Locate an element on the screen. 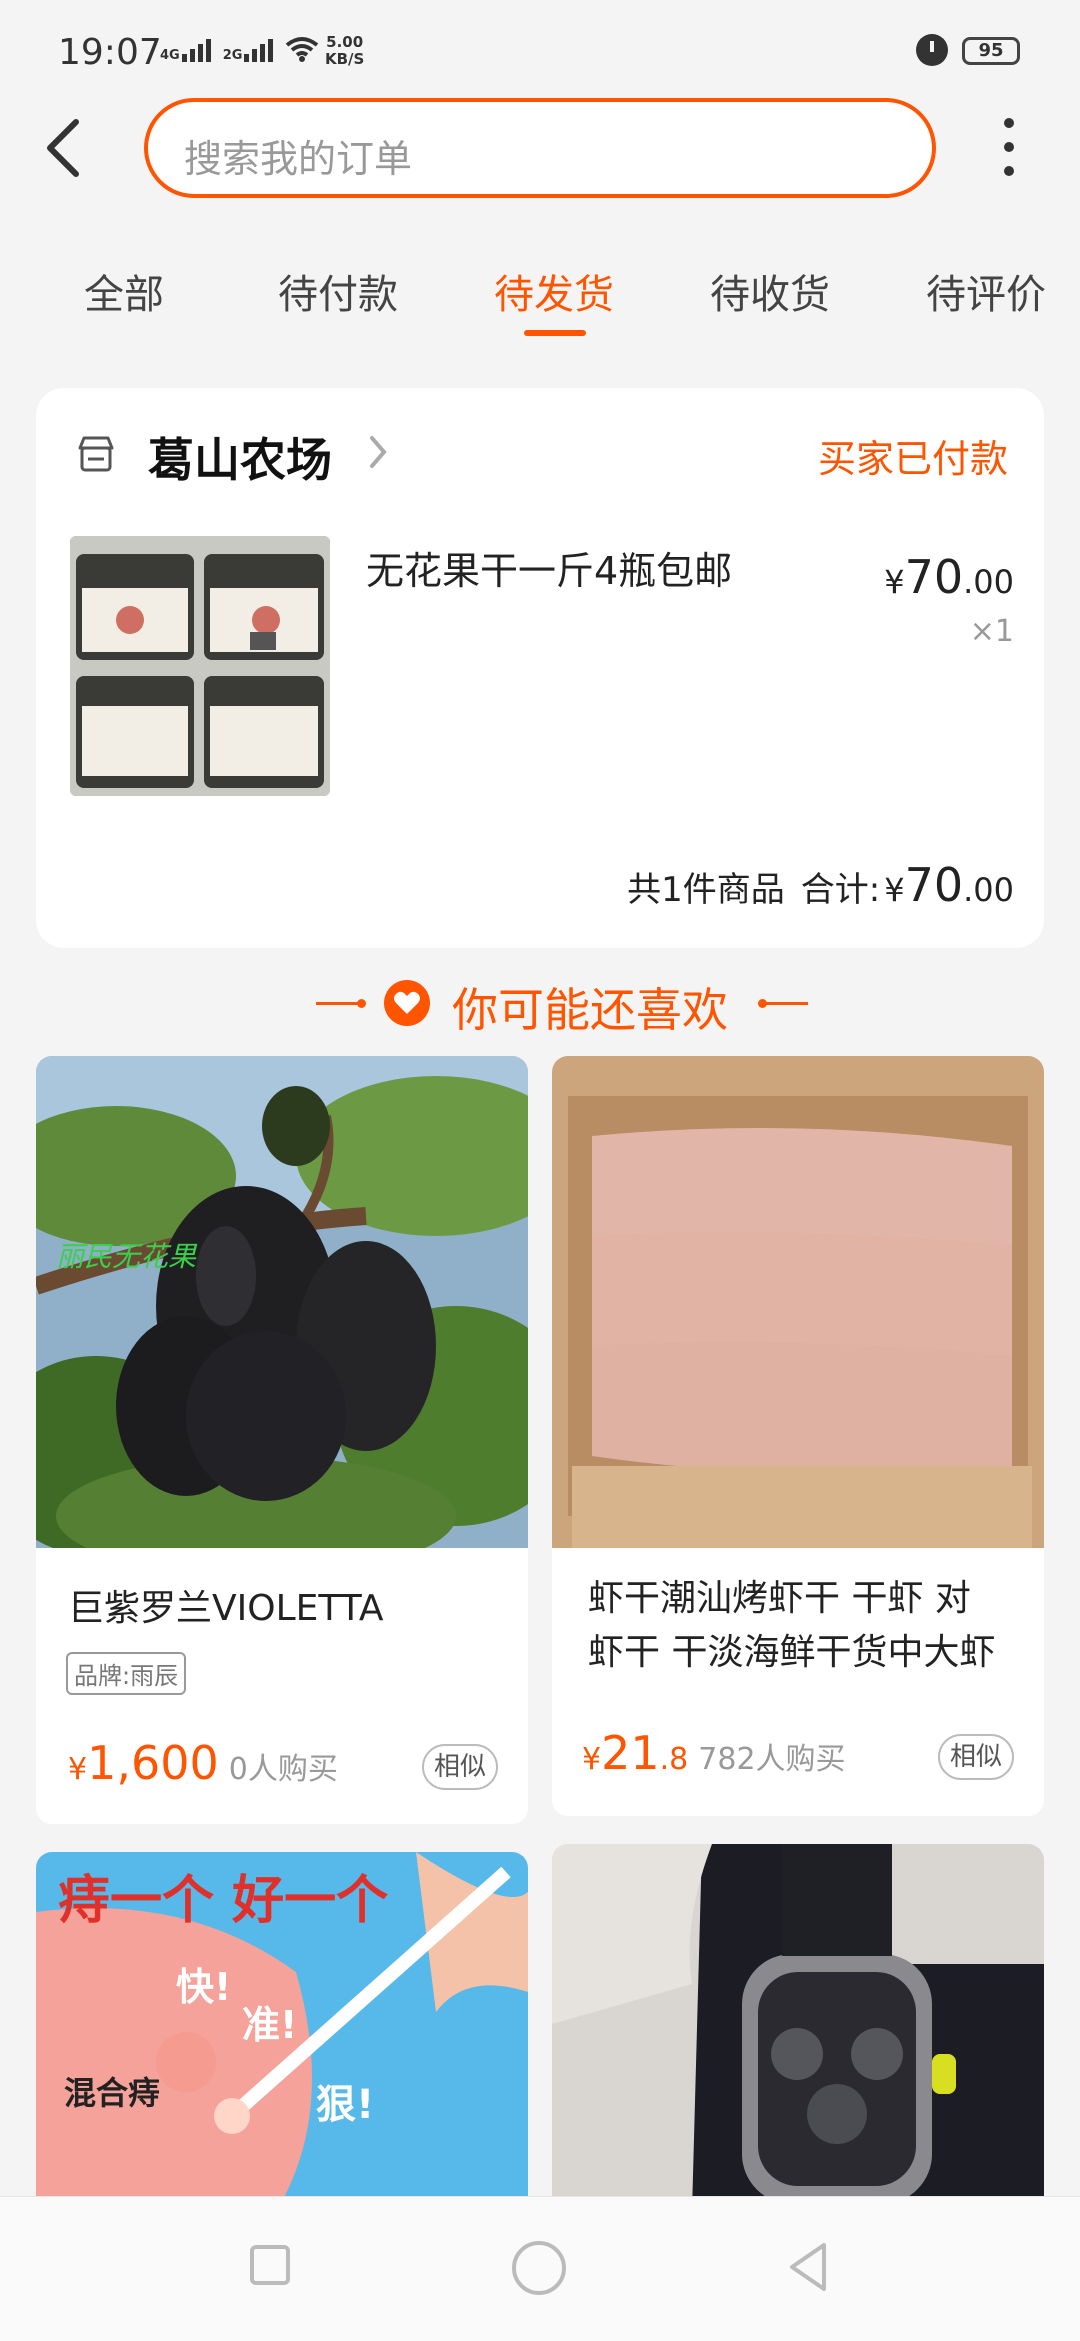 Image resolution: width=1080 pixels, height=2341 pixels. order-status: 买家已付款 is located at coordinates (912, 459).